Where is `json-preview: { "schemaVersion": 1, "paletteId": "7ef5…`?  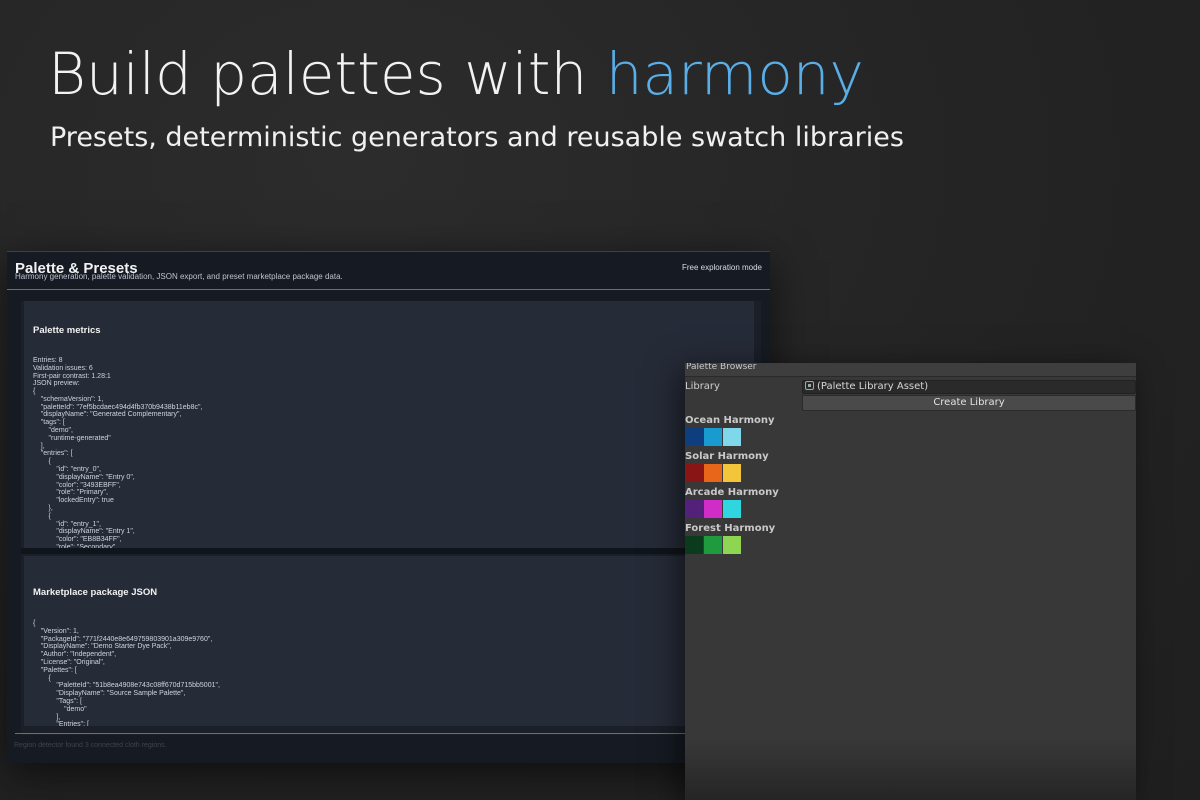
json-preview: { "schemaVersion": 1, "paletteId": "7ef5… is located at coordinates (118, 468).